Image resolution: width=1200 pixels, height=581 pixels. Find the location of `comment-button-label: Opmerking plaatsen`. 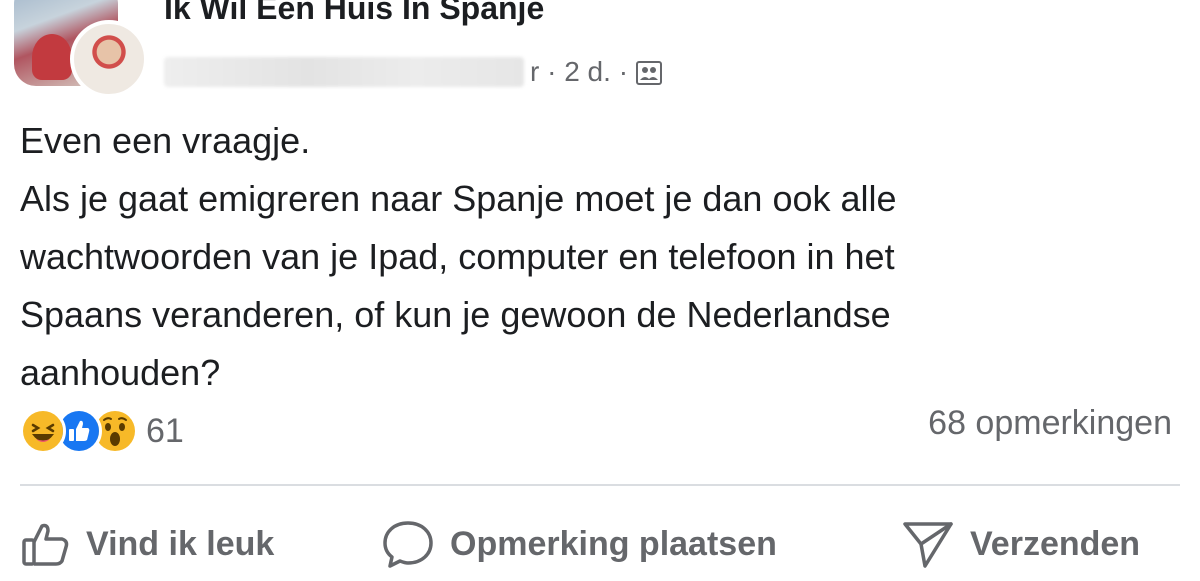

comment-button-label: Opmerking plaatsen is located at coordinates (613, 543).